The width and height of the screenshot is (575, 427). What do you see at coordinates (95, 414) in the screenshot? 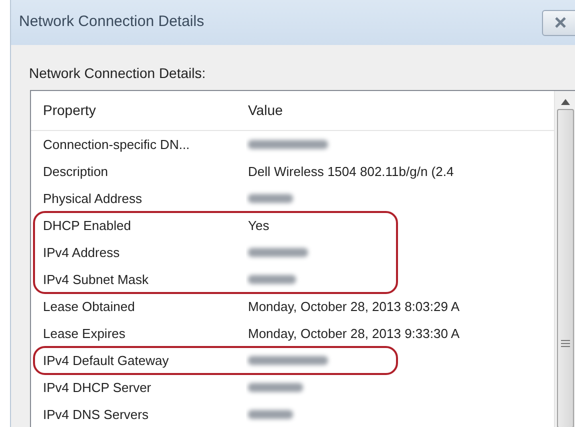
I see `property-name: IPv4 DNS Servers` at bounding box center [95, 414].